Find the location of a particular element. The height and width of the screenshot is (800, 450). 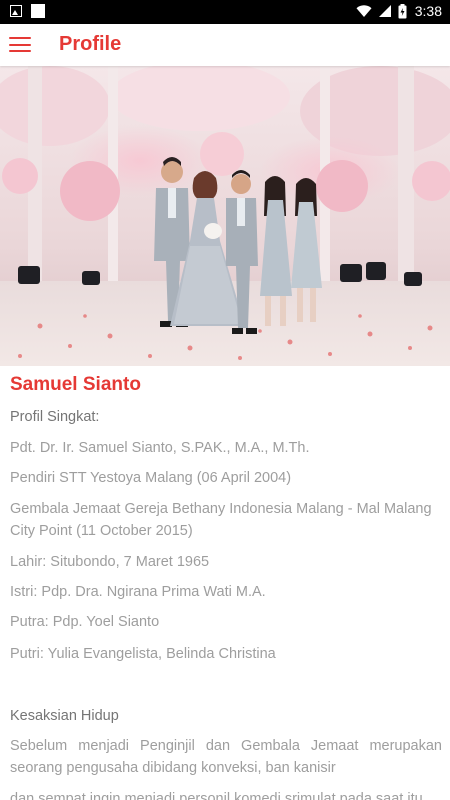

profile-line-wife: Istri: Pdp. Dra. Ngirana Prima Wati M.A. is located at coordinates (138, 592).